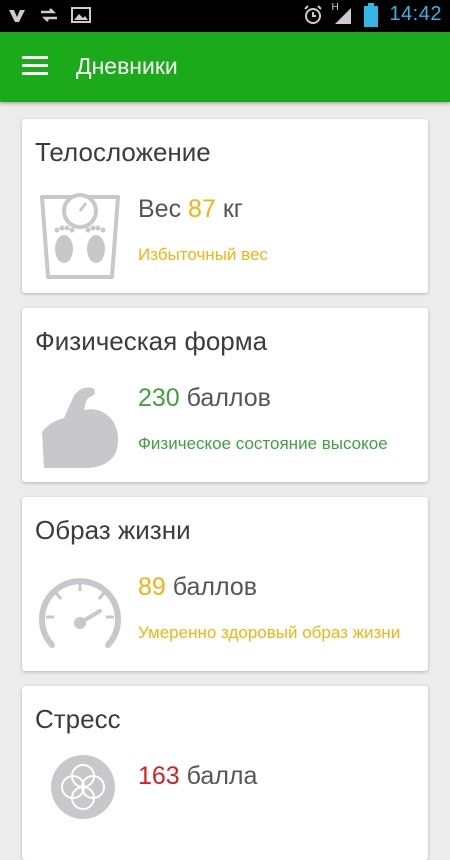 Image resolution: width=450 pixels, height=860 pixels. What do you see at coordinates (342, 13) in the screenshot?
I see `signal-icon: H` at bounding box center [342, 13].